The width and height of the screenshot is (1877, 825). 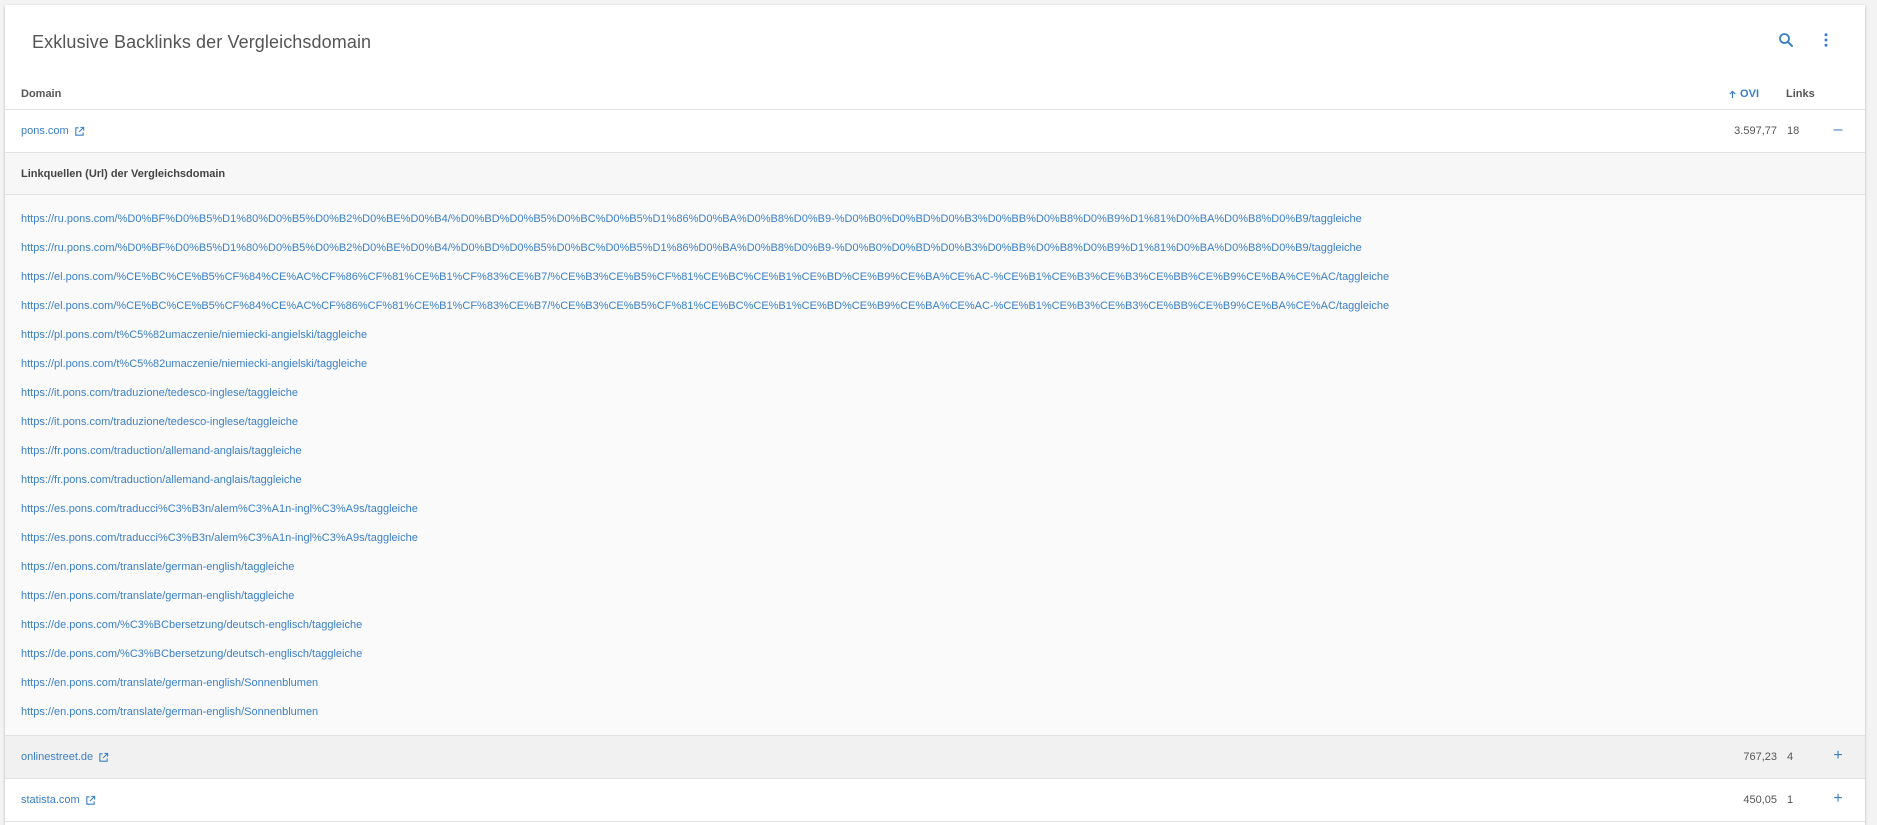 I want to click on more-vert-icon, so click(x=1826, y=40).